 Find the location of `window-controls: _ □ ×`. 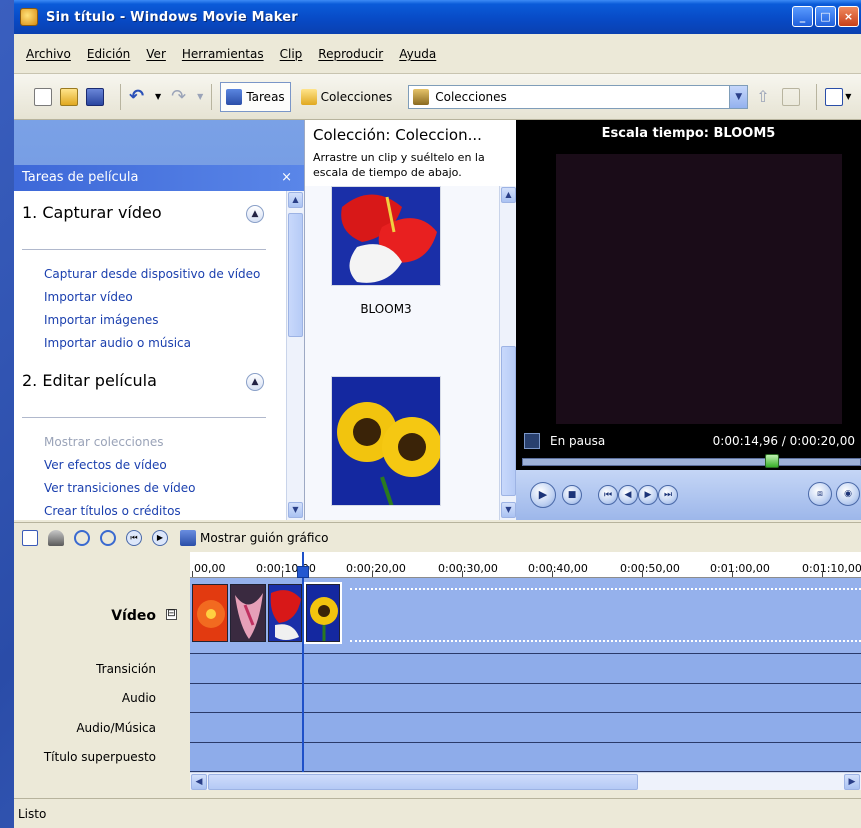

window-controls: _ □ × is located at coordinates (825, 16).